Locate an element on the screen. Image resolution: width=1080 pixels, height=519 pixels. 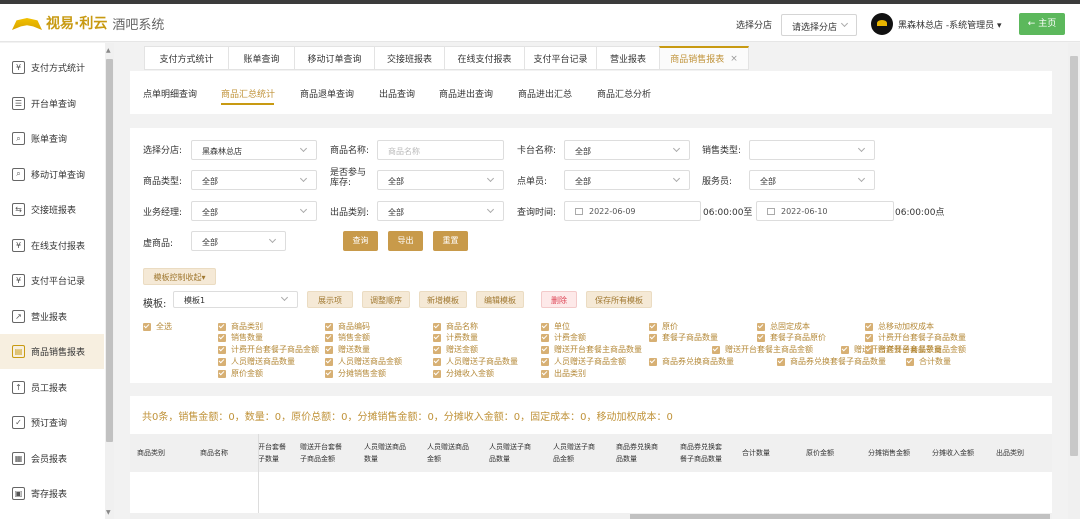
scroll-down-icon: ▼ is located at coordinates (108, 512).